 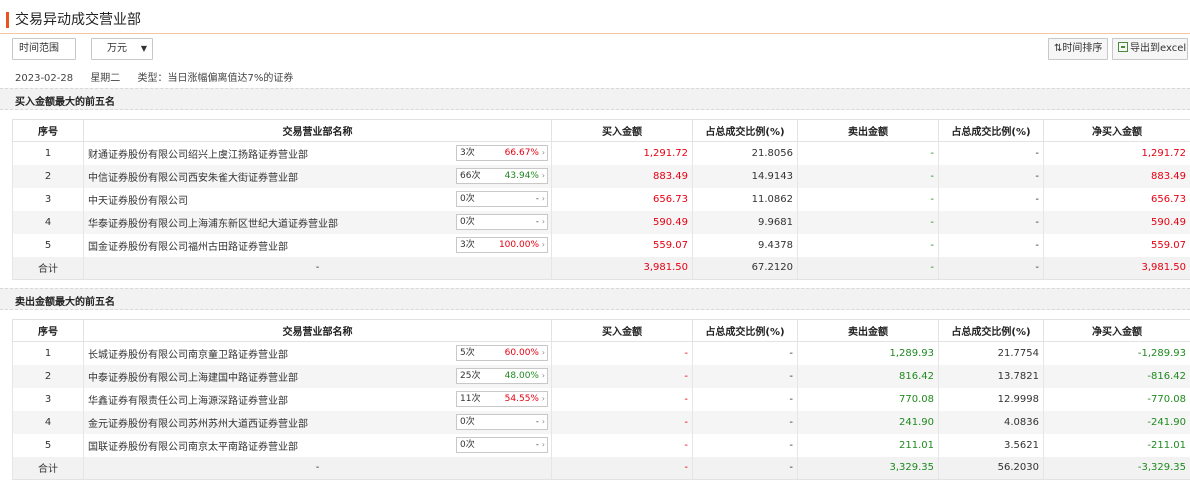 I want to click on total-buy-ratio: -, so click(x=745, y=468).